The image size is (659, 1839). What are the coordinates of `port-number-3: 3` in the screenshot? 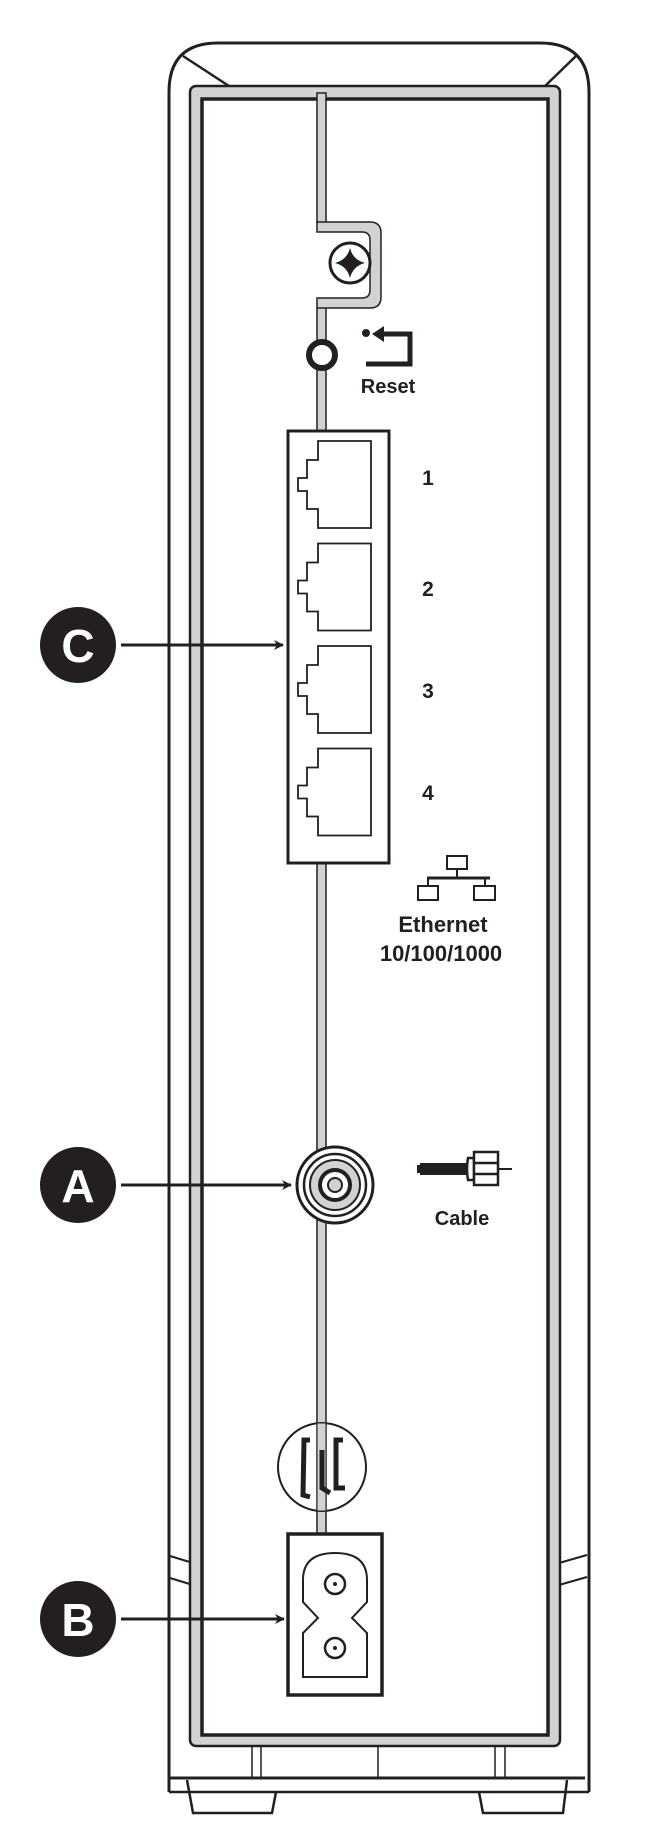 It's located at (428, 691).